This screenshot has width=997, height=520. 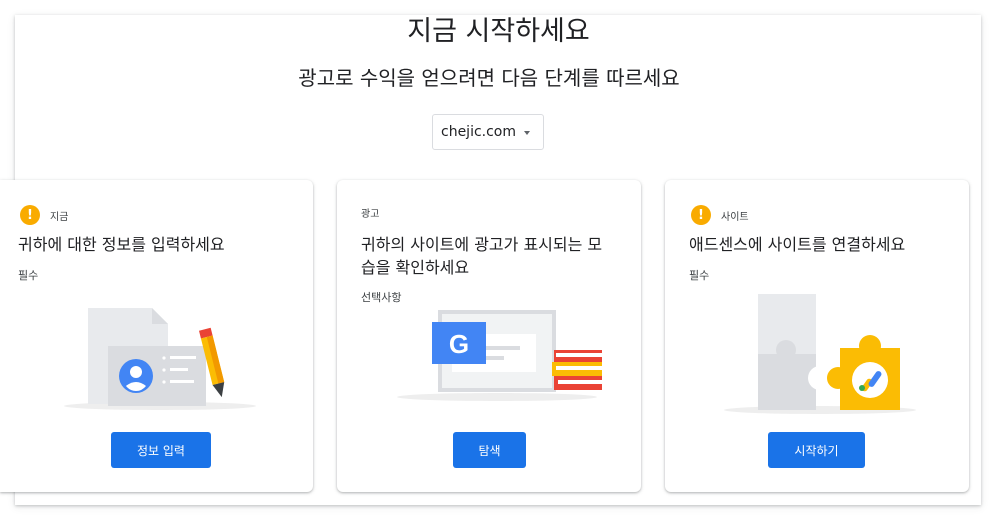 What do you see at coordinates (381, 297) in the screenshot?
I see `card-subtitle: 선택사항` at bounding box center [381, 297].